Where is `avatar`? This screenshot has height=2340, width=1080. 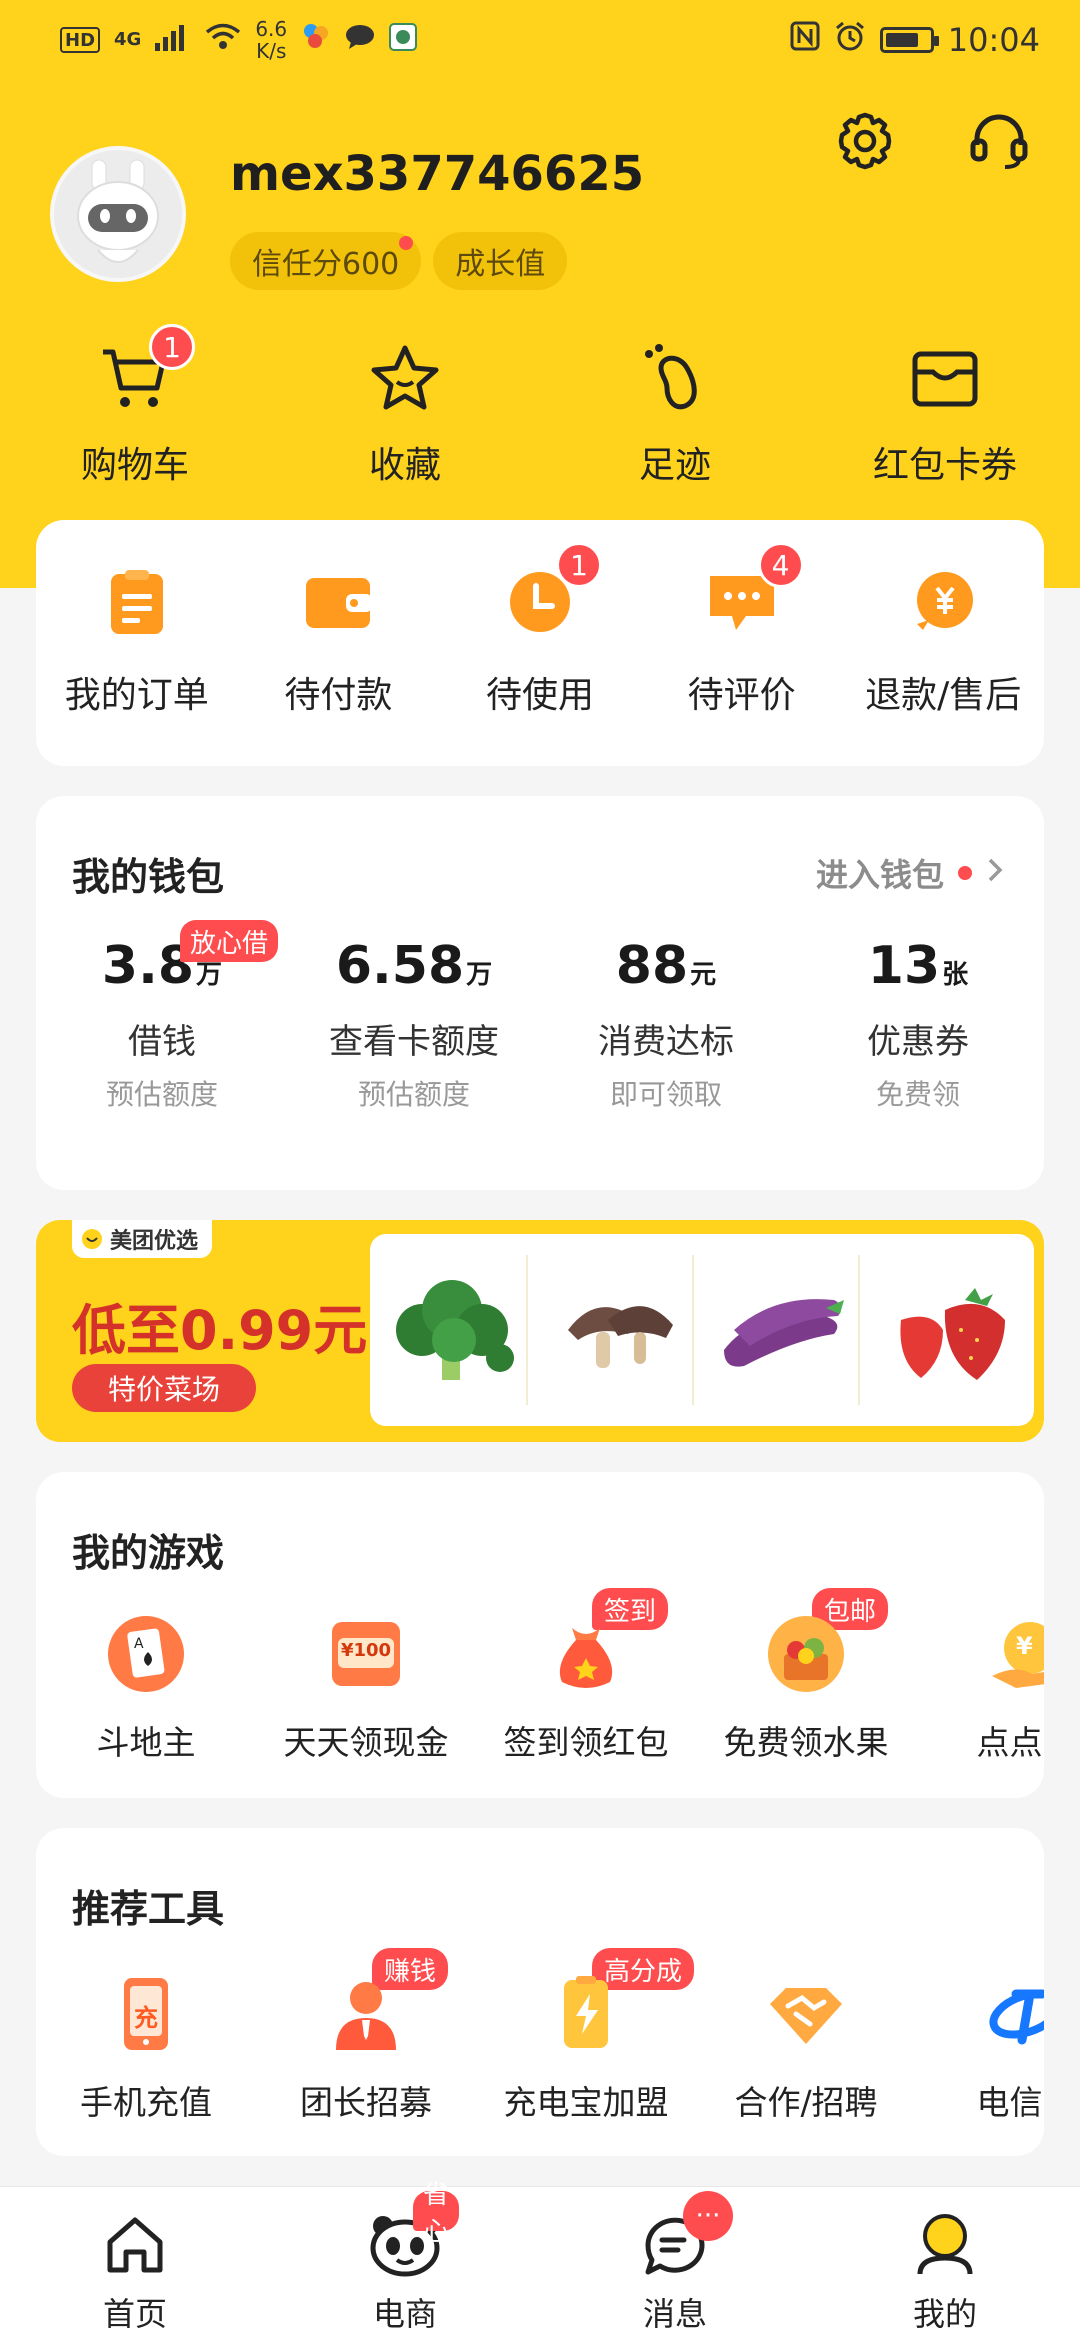 avatar is located at coordinates (118, 214).